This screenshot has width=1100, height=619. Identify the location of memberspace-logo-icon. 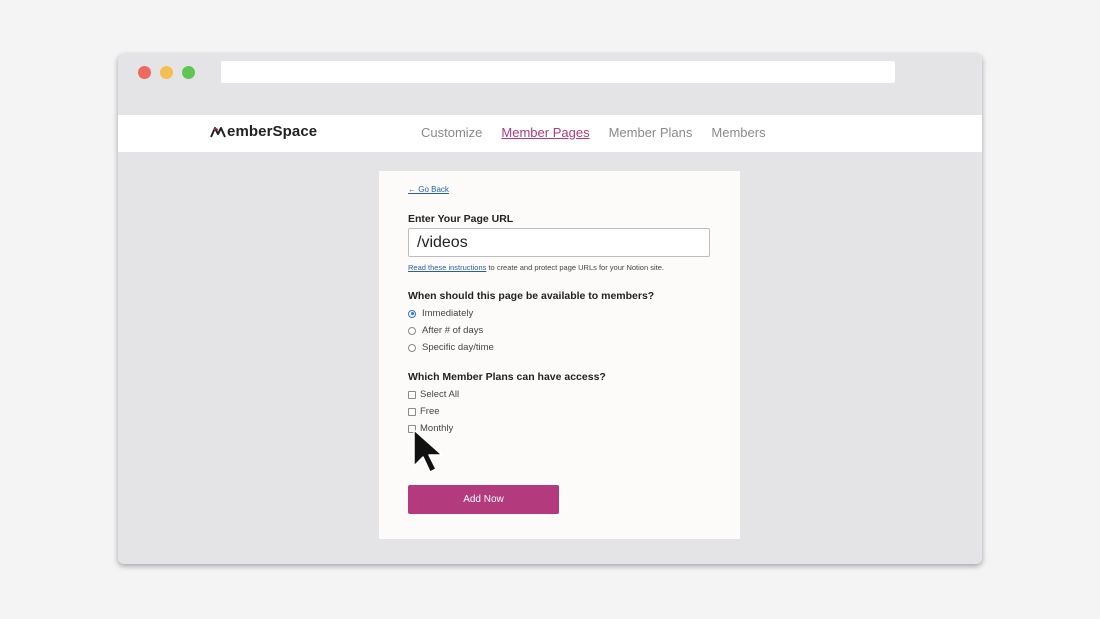
(218, 131).